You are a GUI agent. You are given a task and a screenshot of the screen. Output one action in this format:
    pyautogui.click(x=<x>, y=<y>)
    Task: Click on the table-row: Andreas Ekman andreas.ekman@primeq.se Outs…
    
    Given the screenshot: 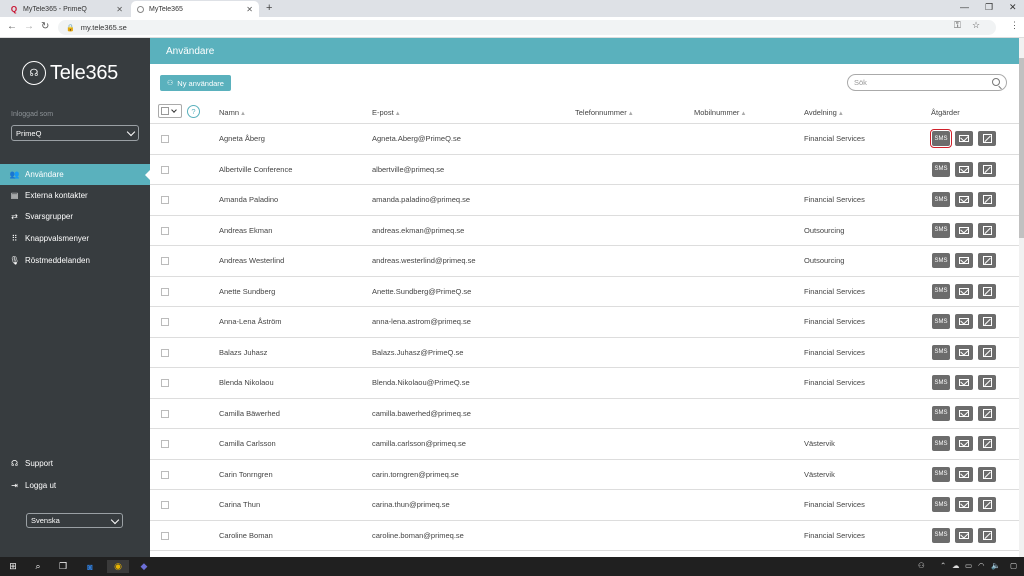 What is the action you would take?
    pyautogui.click(x=584, y=231)
    